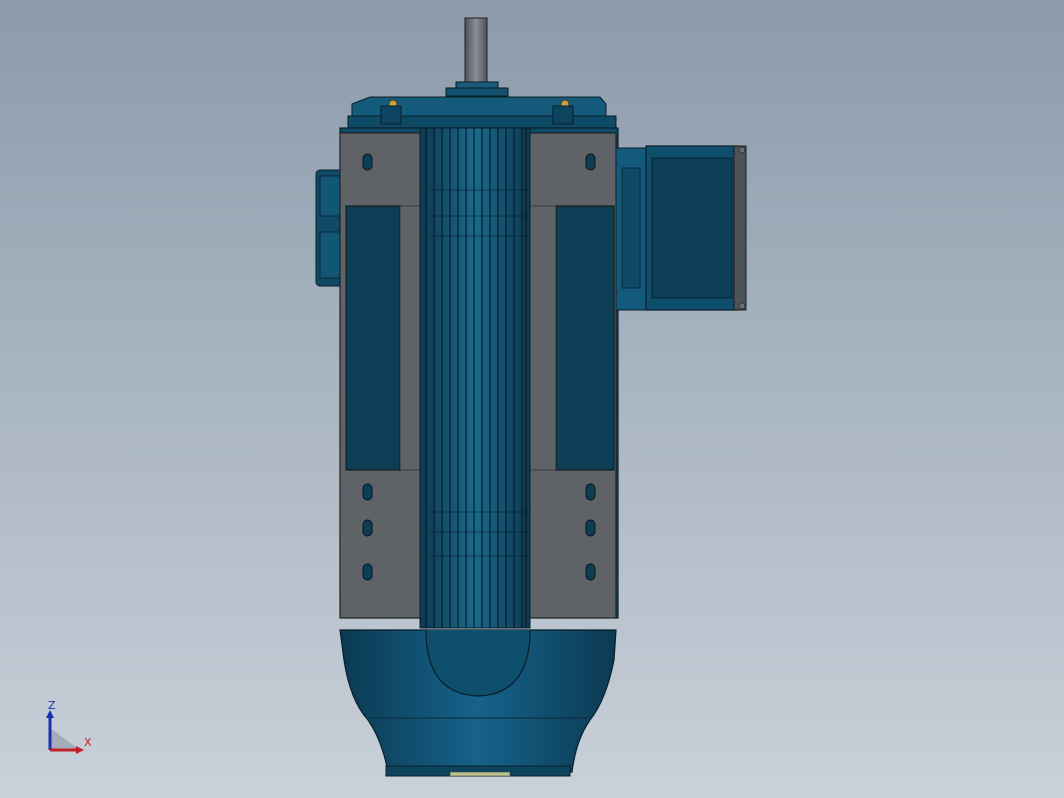 The width and height of the screenshot is (1064, 798). Describe the element at coordinates (88, 742) in the screenshot. I see `x-axis-label: X` at that location.